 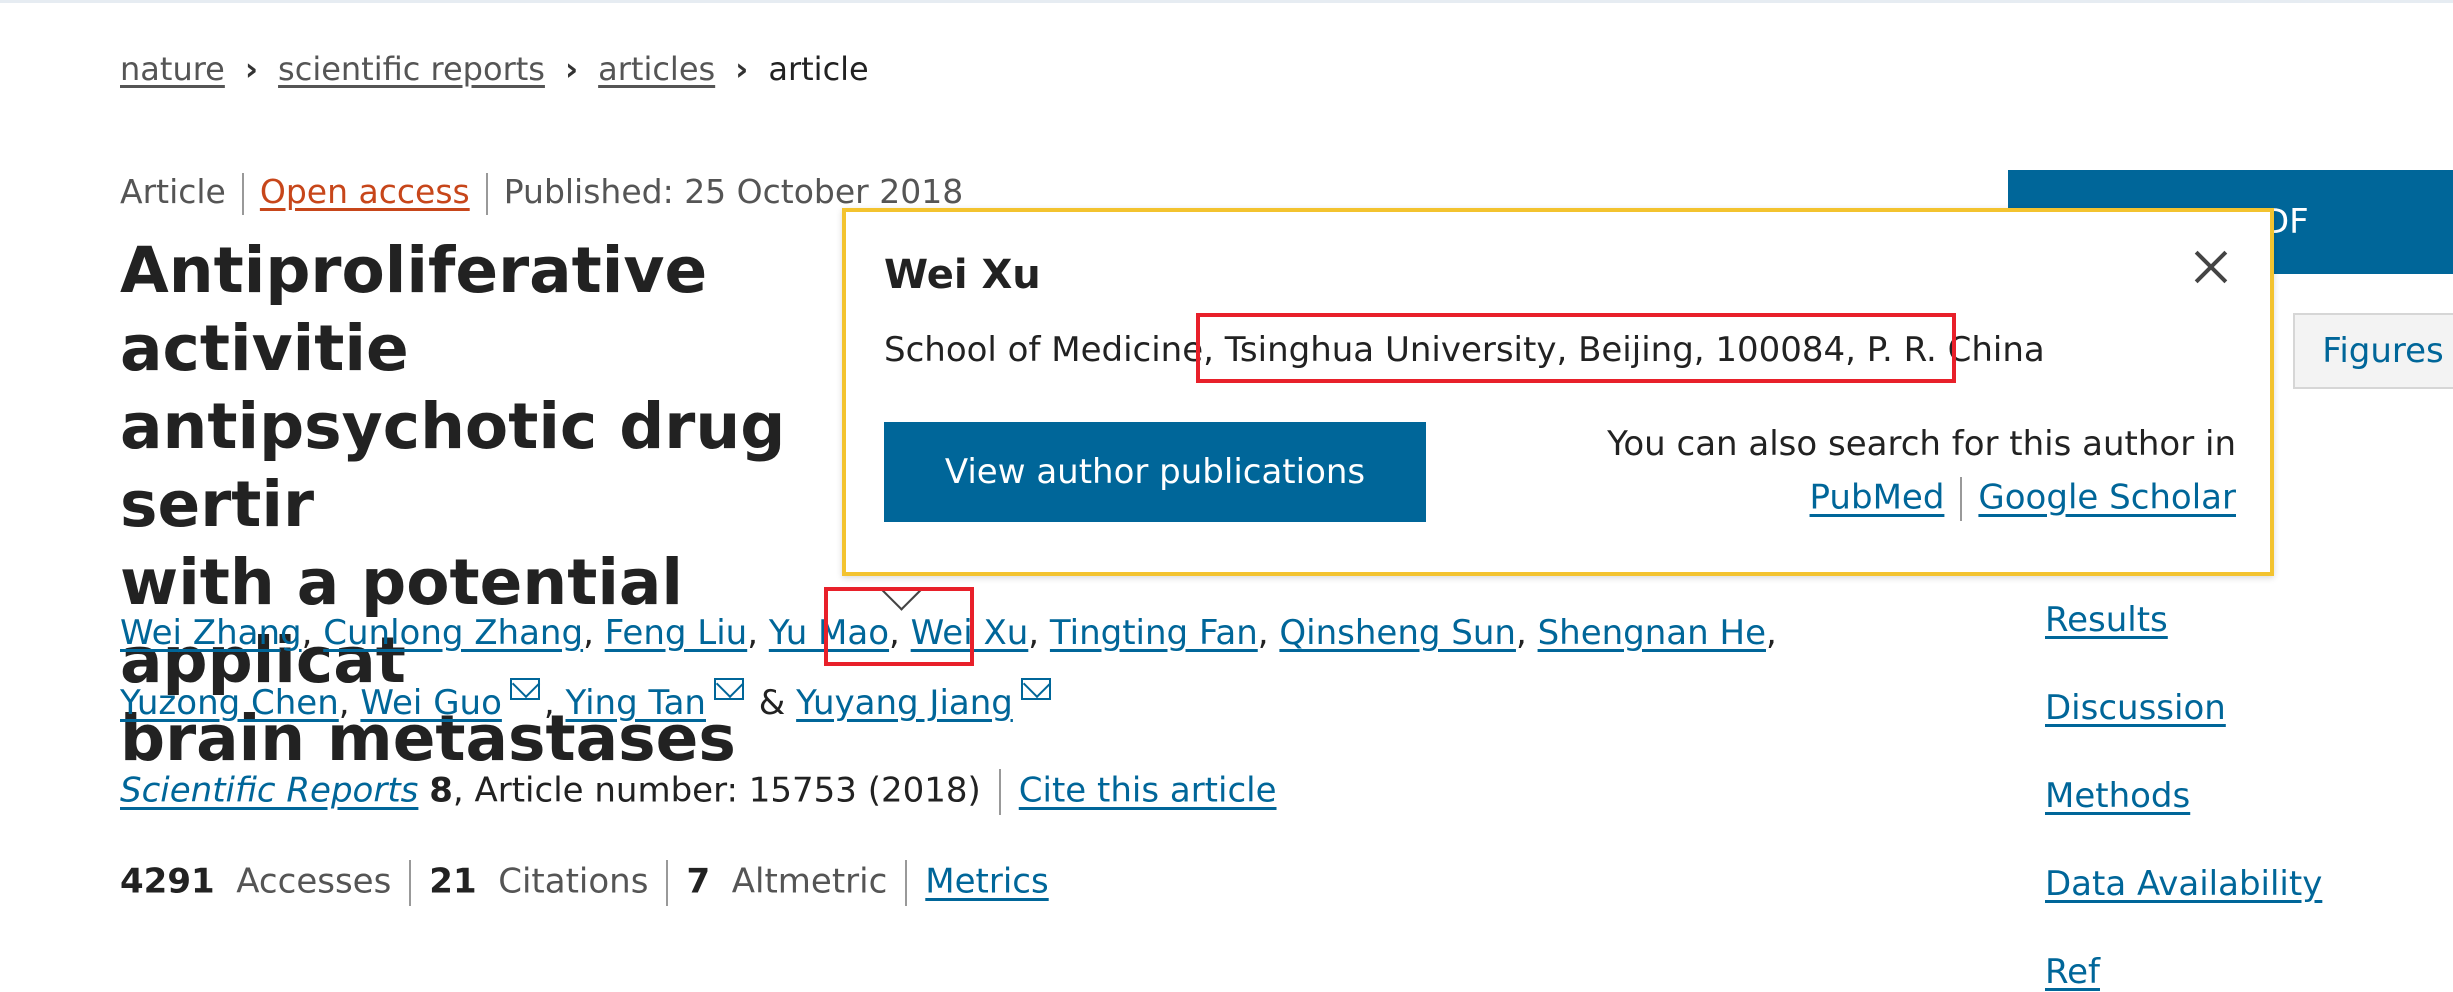 I want to click on open-access-link: Open access, so click(x=365, y=191).